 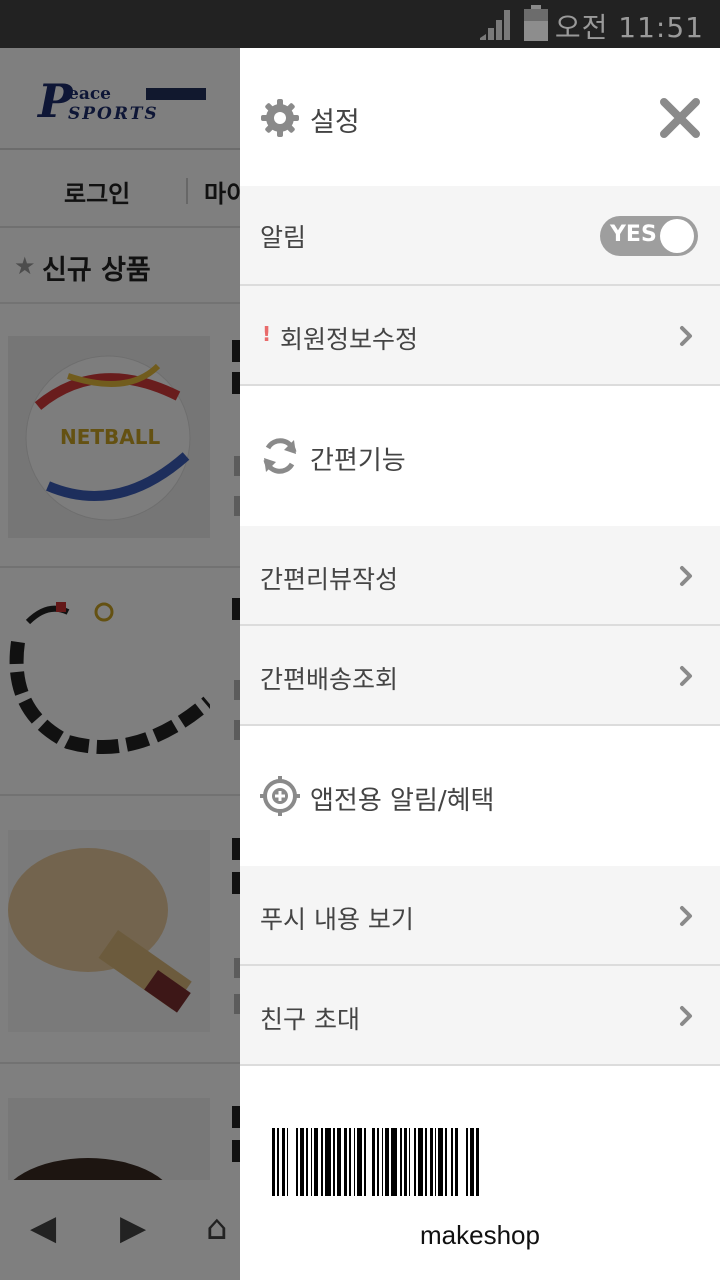 I want to click on app-benefit-label: 앱전용 알림/혜택, so click(x=402, y=801).